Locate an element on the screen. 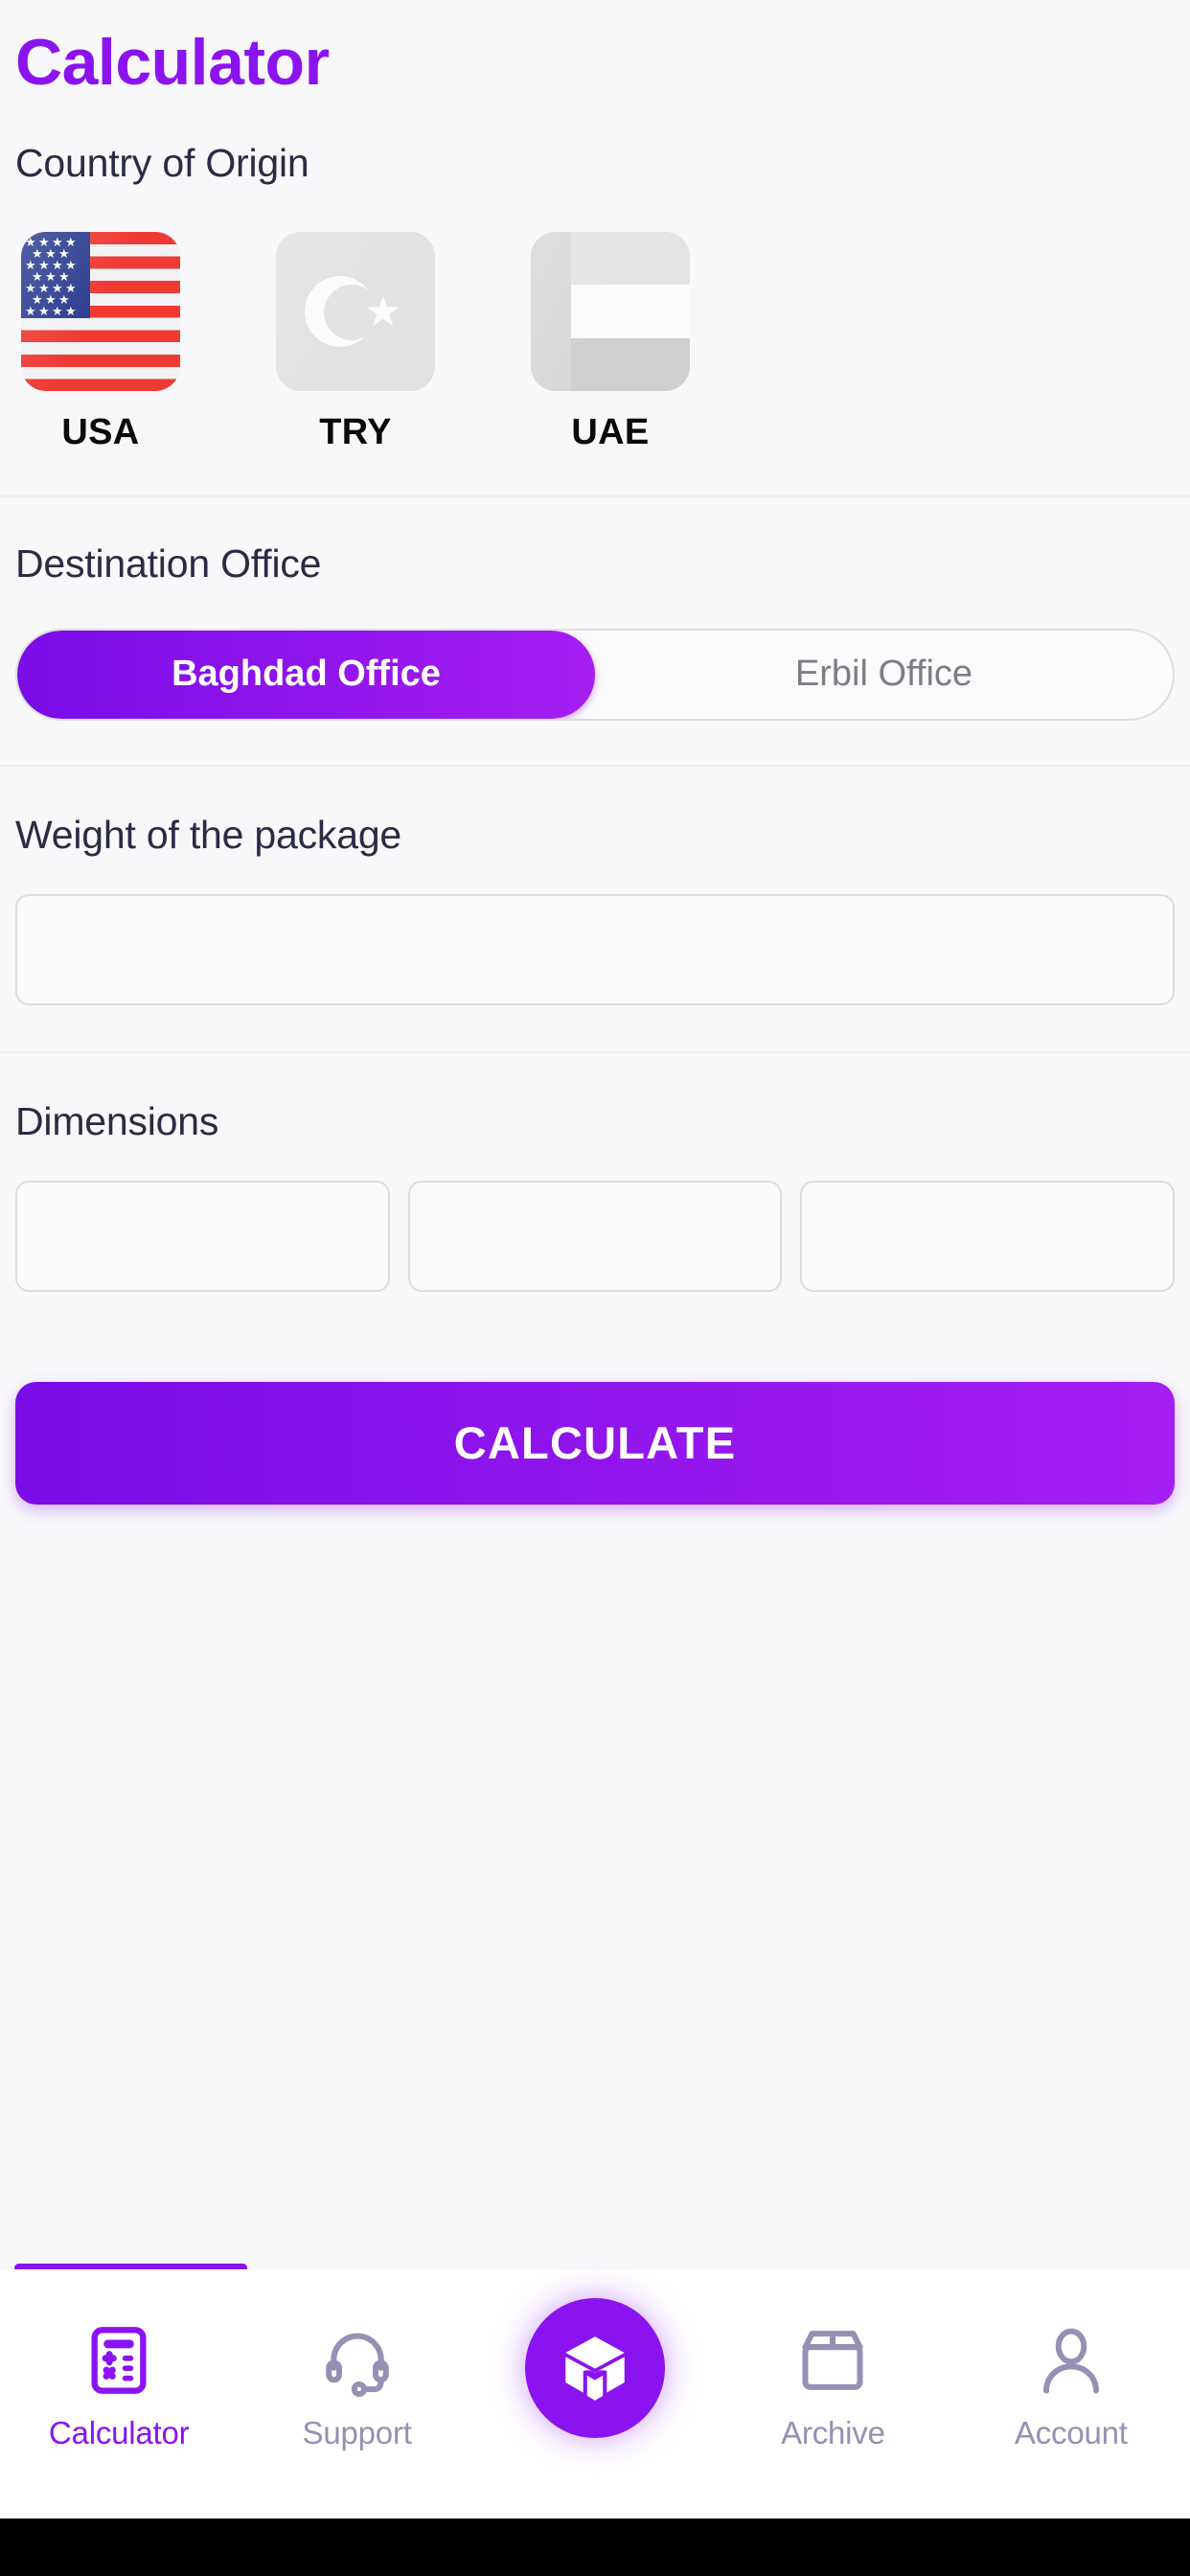  nav-label-support: Support is located at coordinates (357, 2432).